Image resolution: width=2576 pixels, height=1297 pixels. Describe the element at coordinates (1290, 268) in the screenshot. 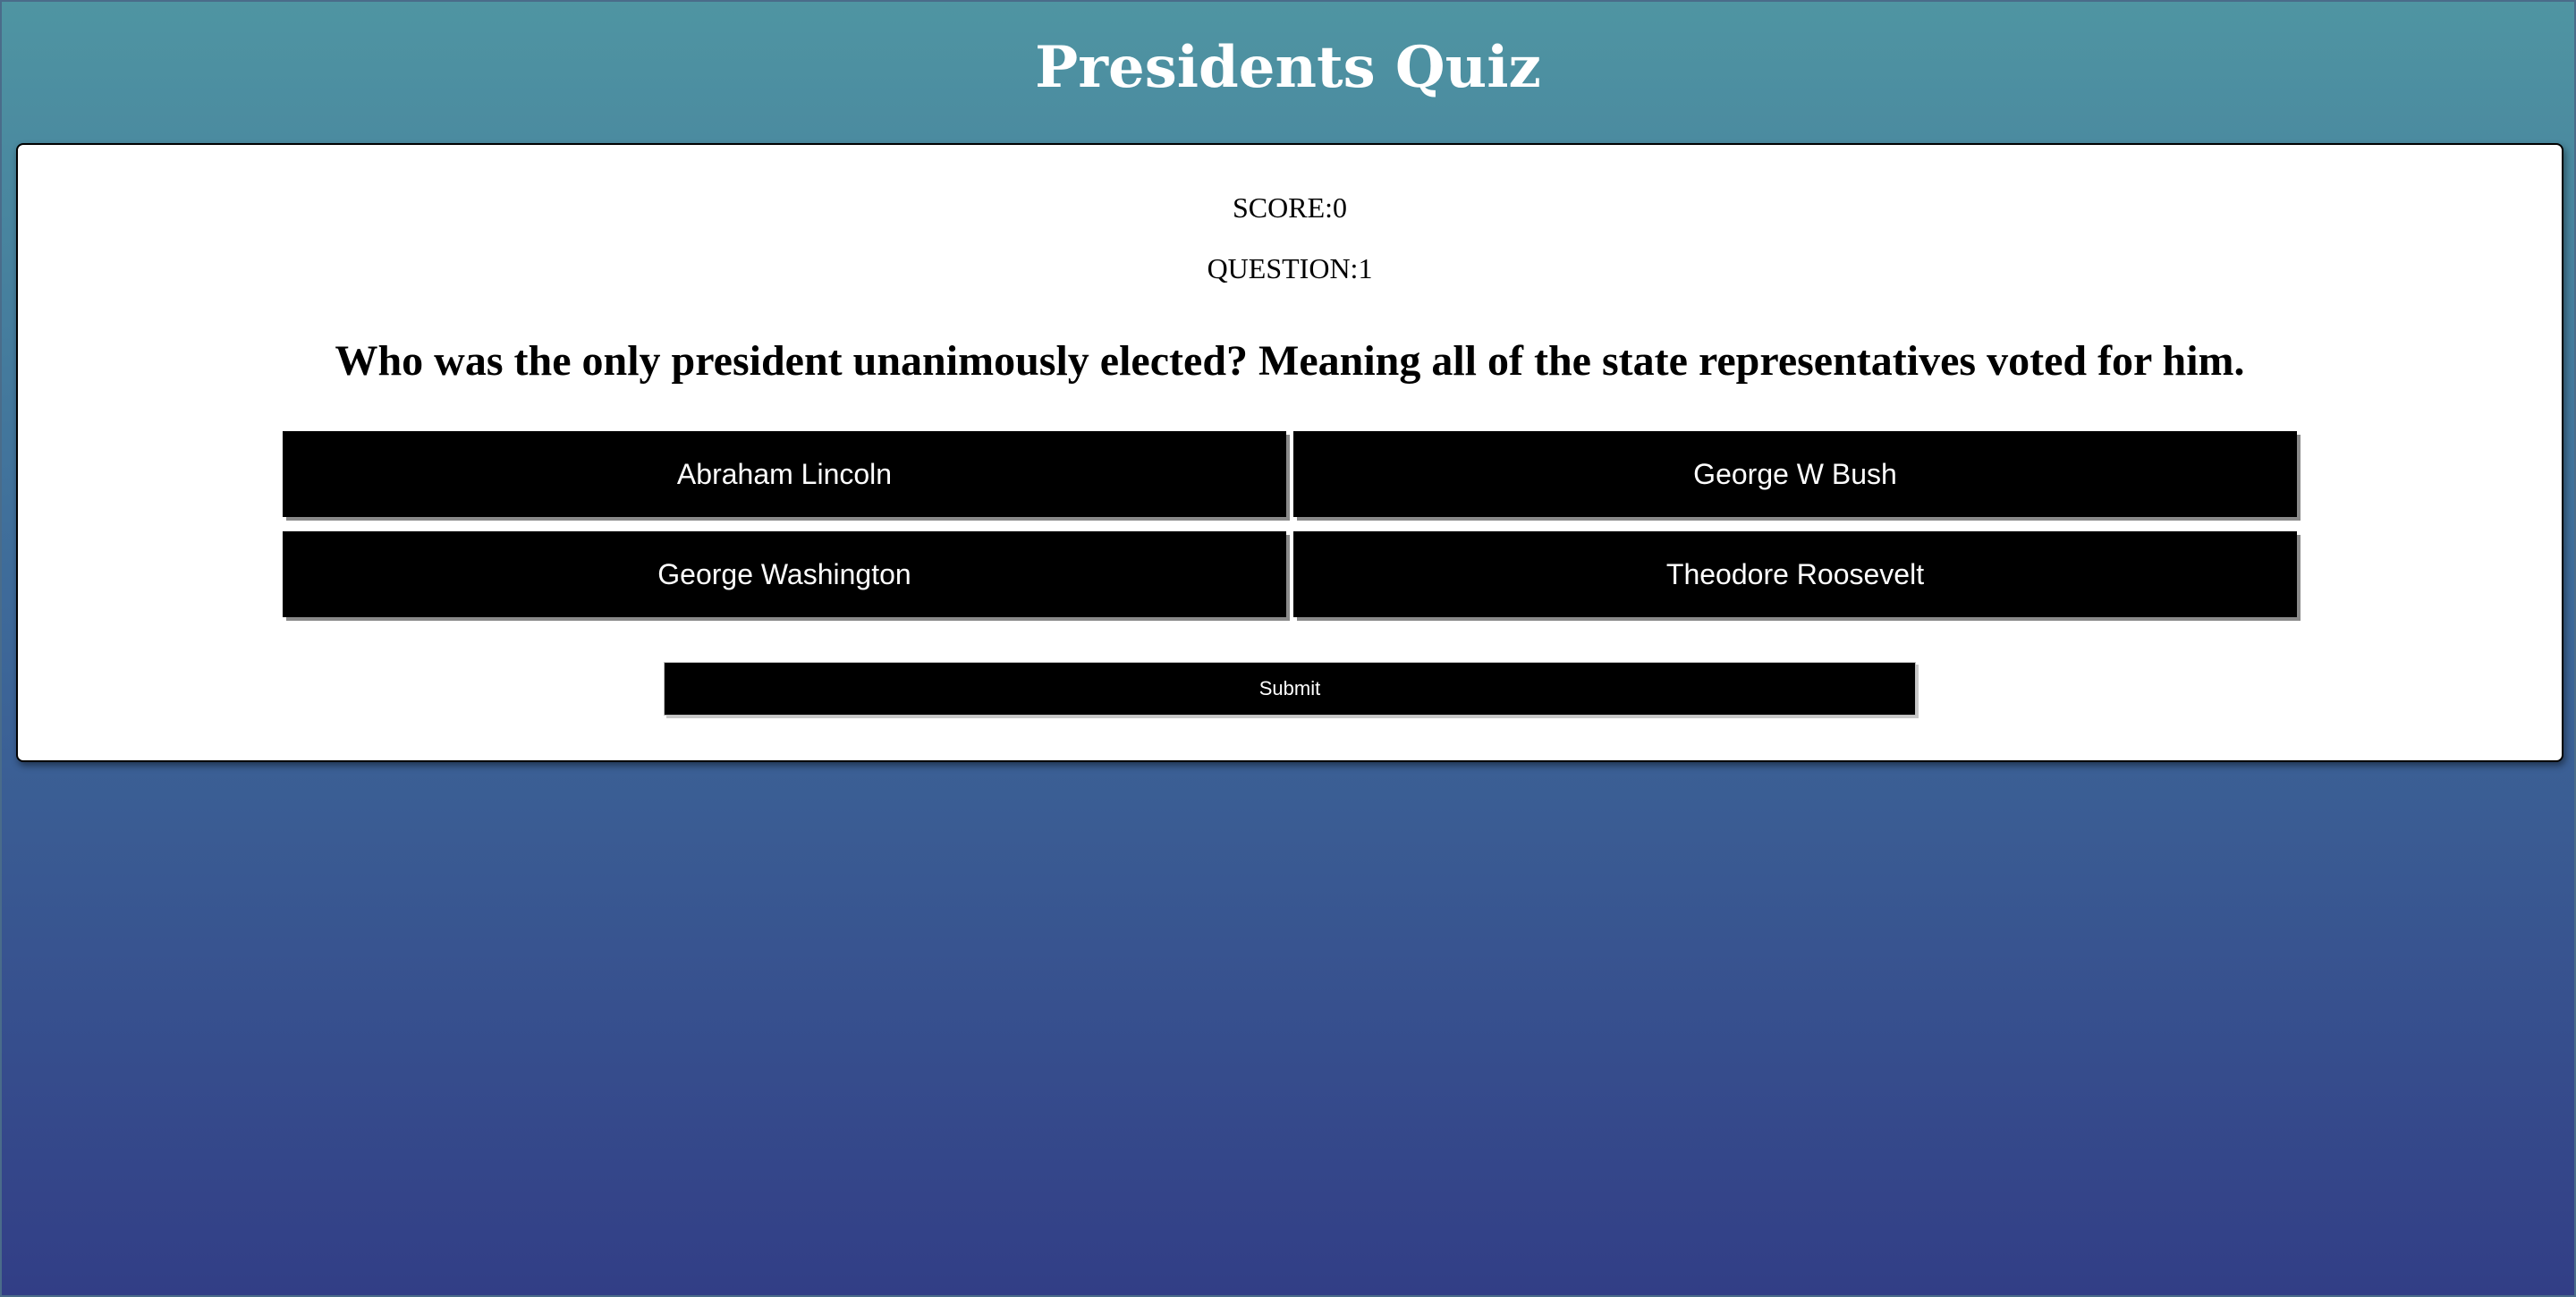

I see `question-number-label: QUESTION:1` at that location.